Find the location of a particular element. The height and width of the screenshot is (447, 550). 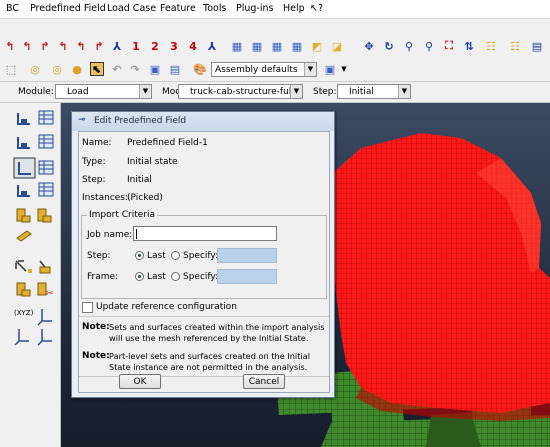

datum-plane-icon is located at coordinates (44, 337).